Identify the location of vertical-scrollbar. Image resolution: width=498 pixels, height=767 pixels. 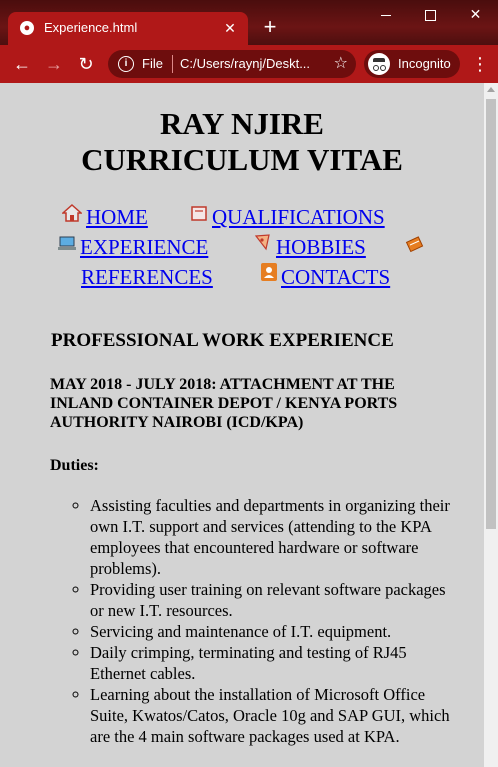
(491, 425).